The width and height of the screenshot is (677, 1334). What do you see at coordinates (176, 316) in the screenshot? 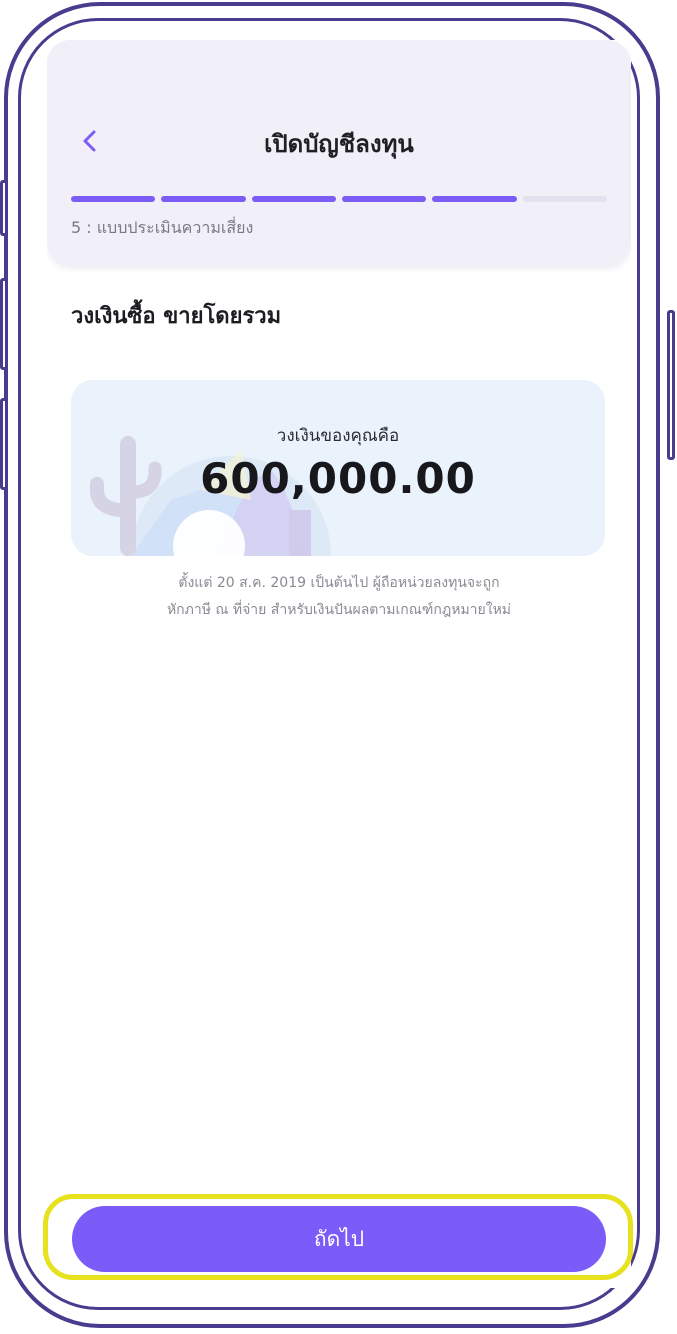
I see `section-title: วงเงินซื้อ ขายโดยรวม` at bounding box center [176, 316].